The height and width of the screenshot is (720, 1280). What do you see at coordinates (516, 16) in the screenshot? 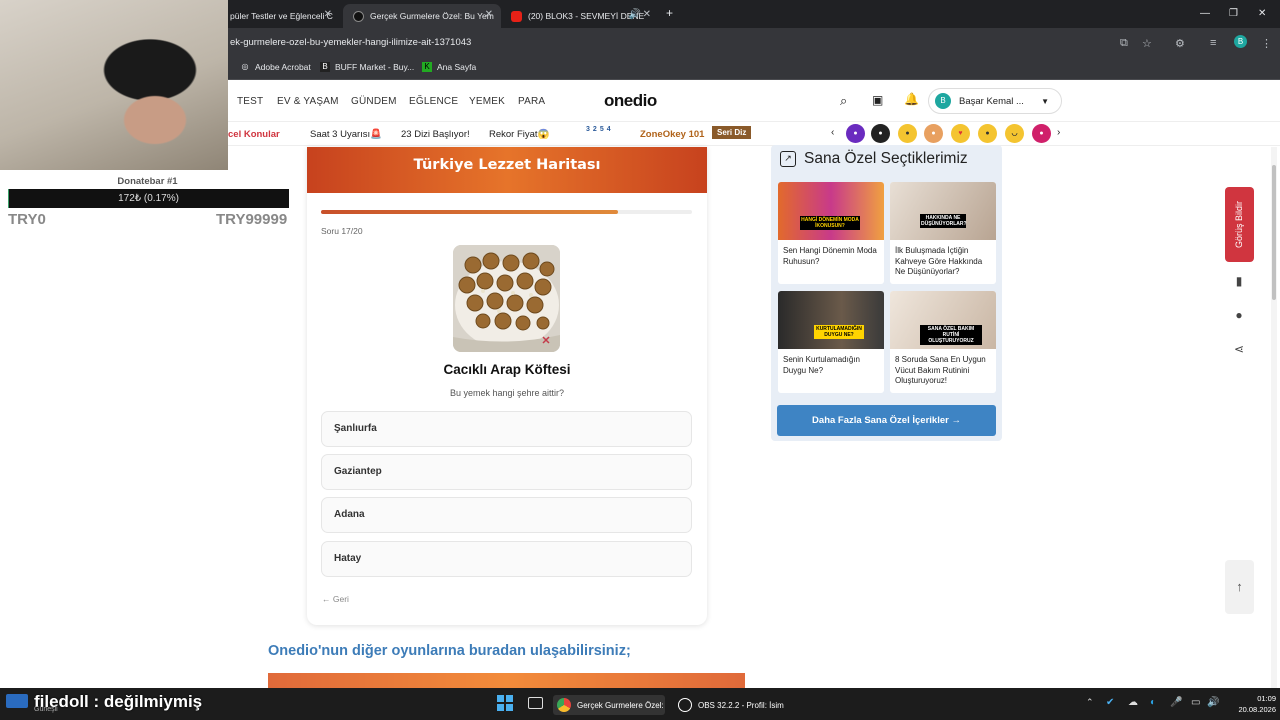
I see `youtube-favicon-icon` at bounding box center [516, 16].